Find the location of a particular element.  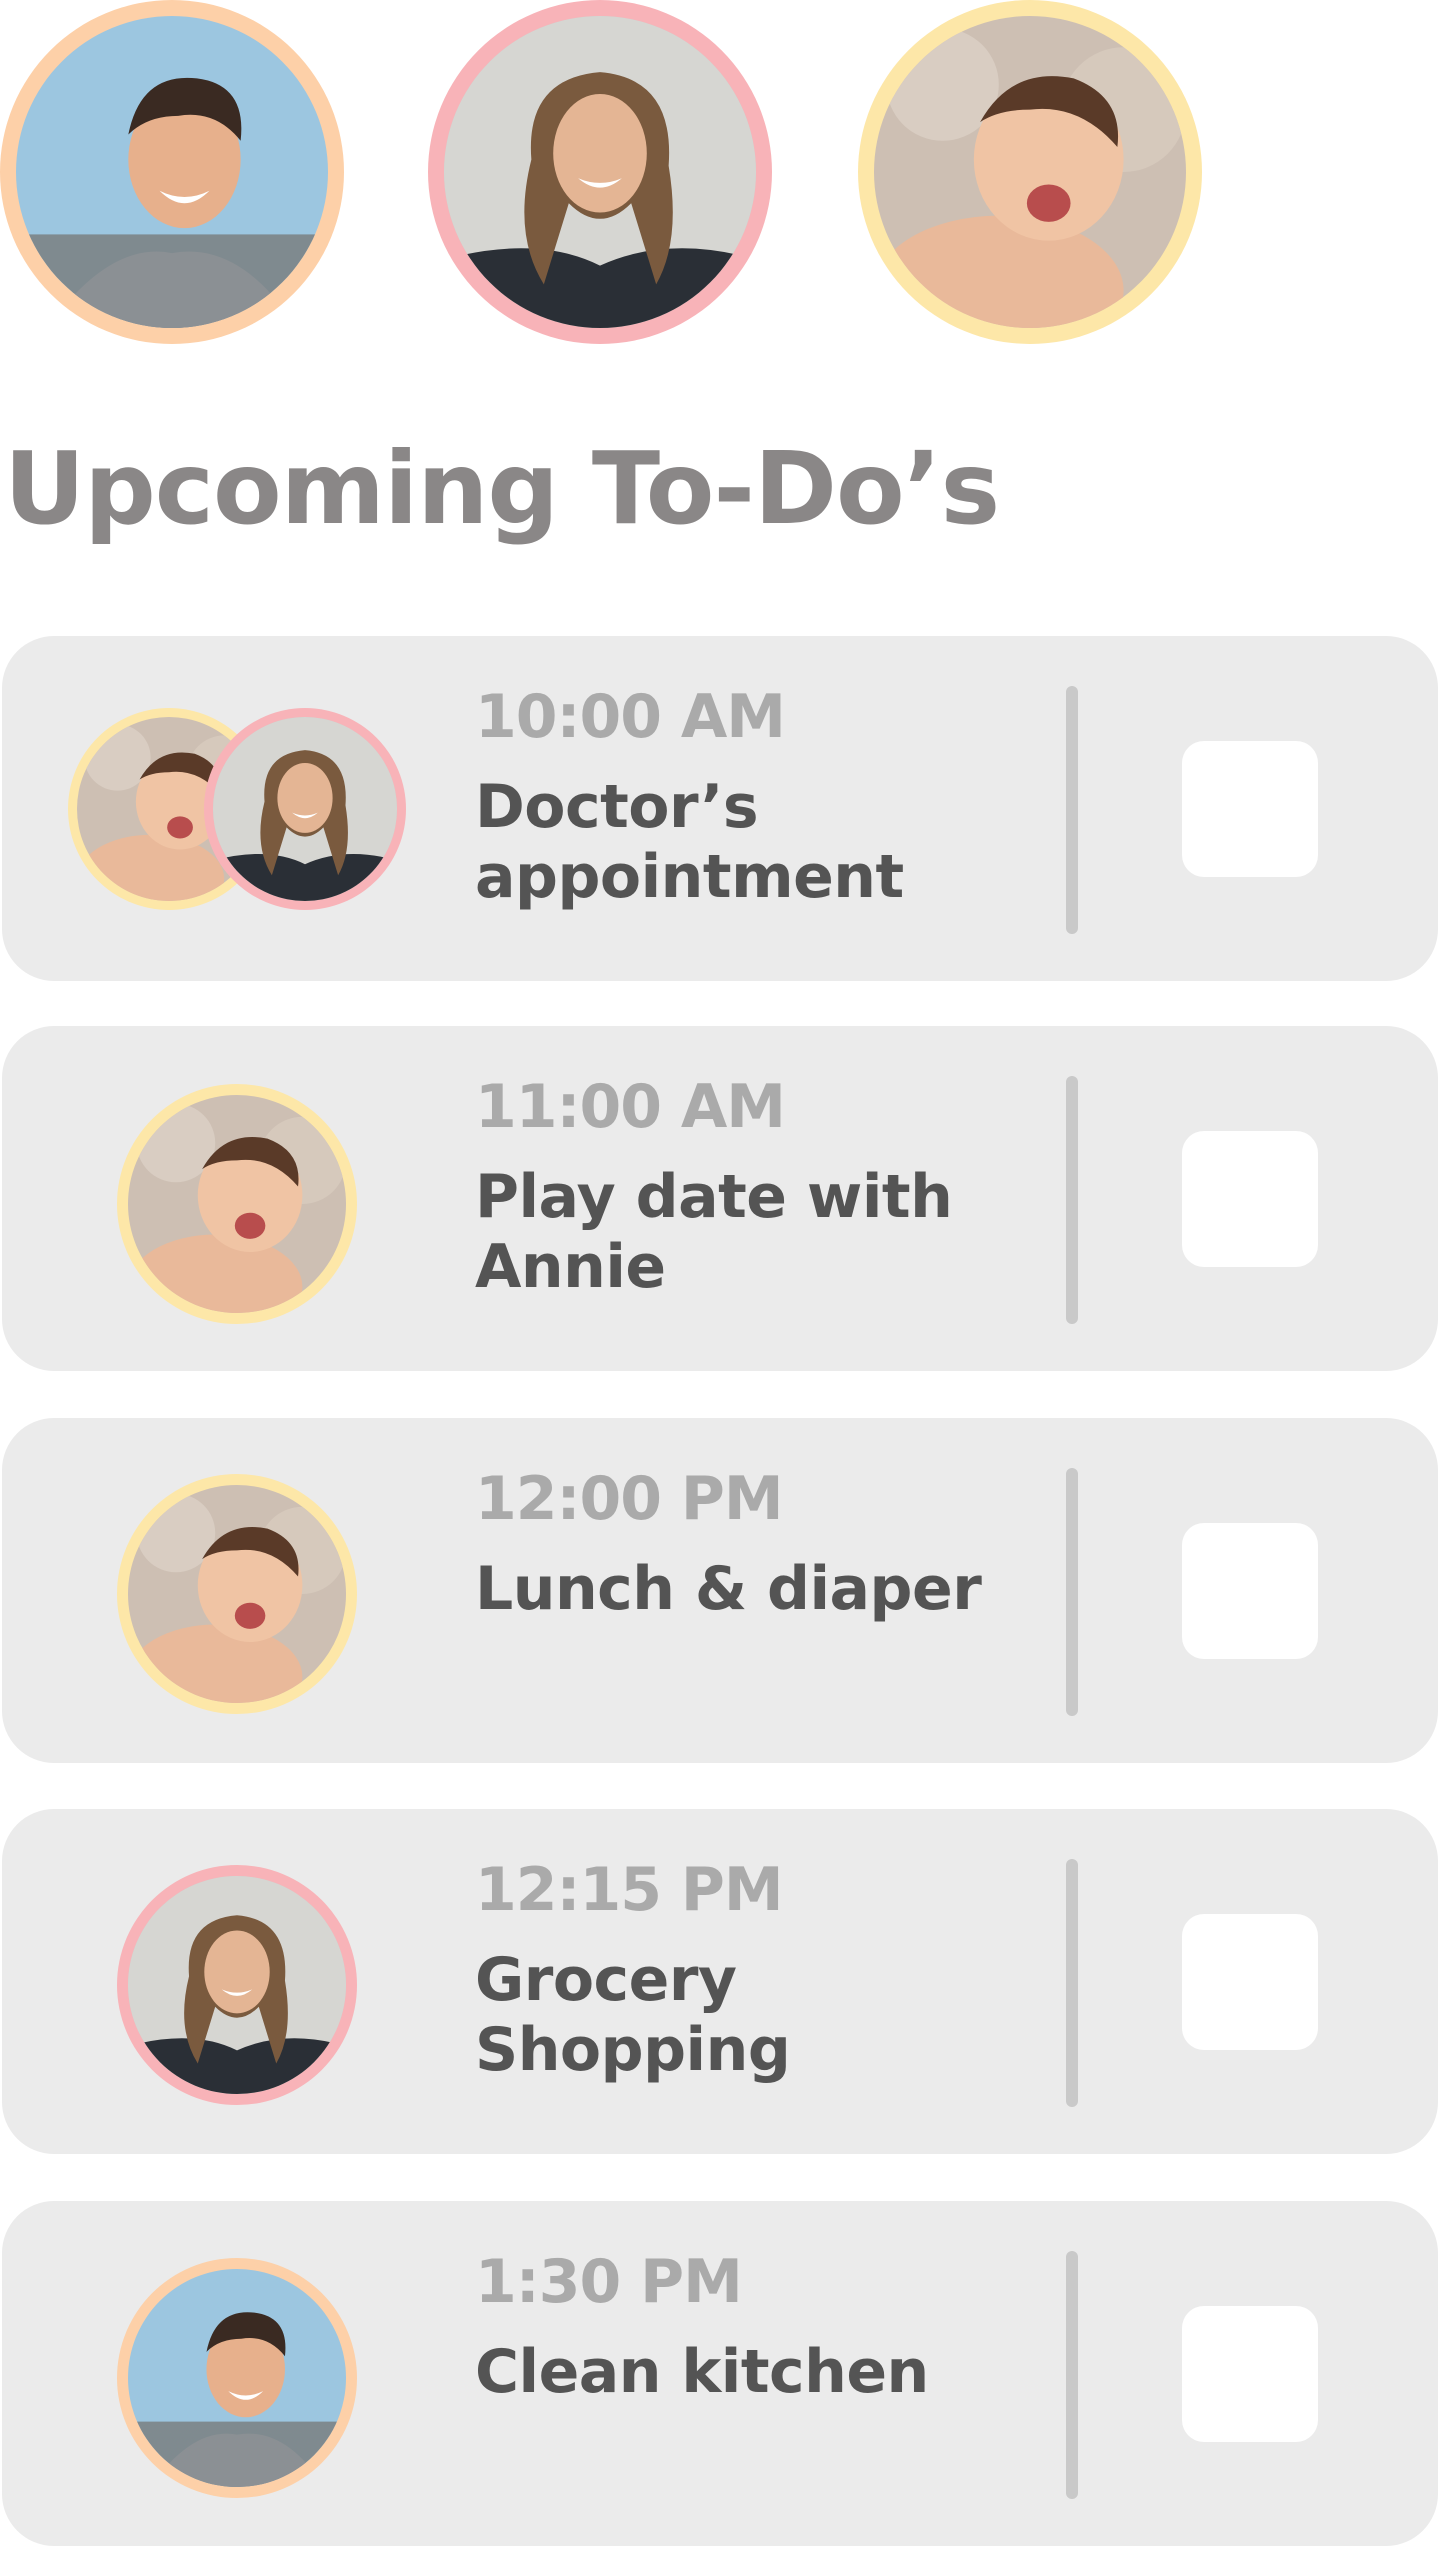

todo-card: 10:00 AM Doctor’s appointment is located at coordinates (720, 808).